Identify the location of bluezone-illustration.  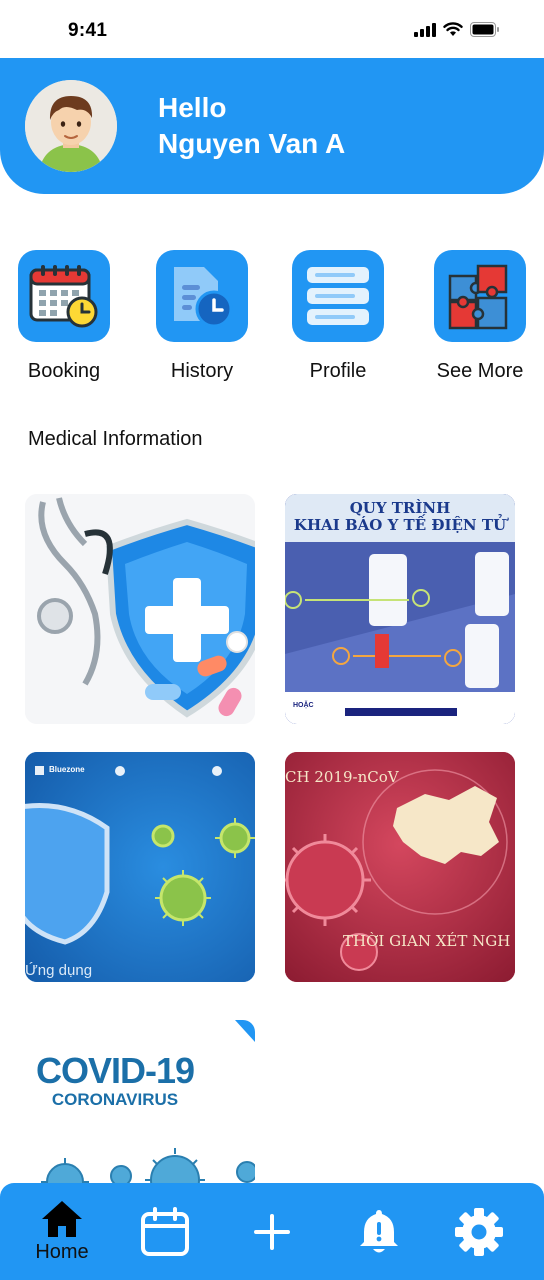
(140, 867).